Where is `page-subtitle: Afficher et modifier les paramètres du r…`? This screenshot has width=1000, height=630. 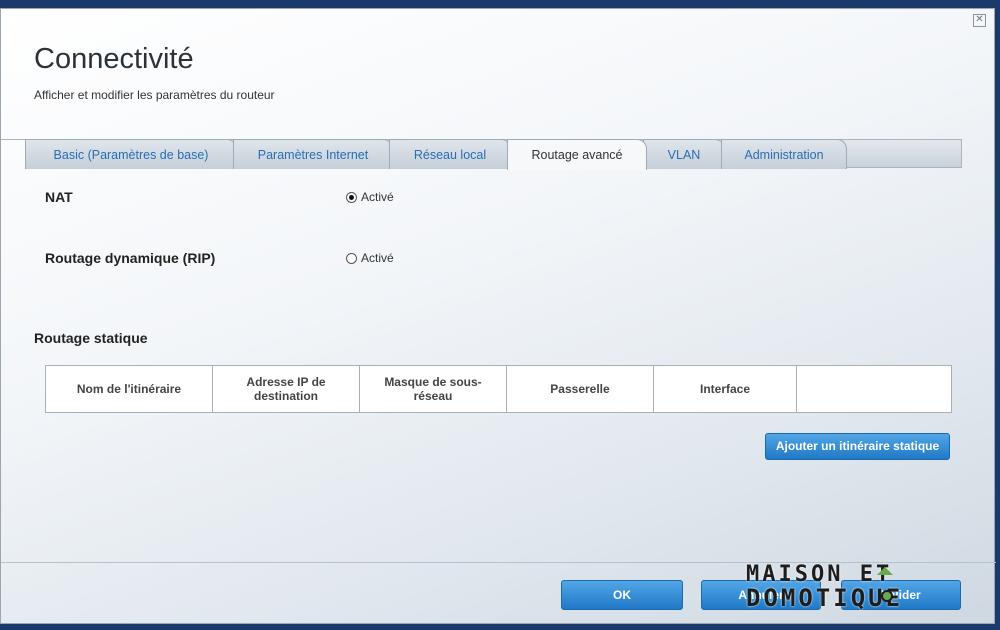 page-subtitle: Afficher et modifier les paramètres du r… is located at coordinates (154, 95).